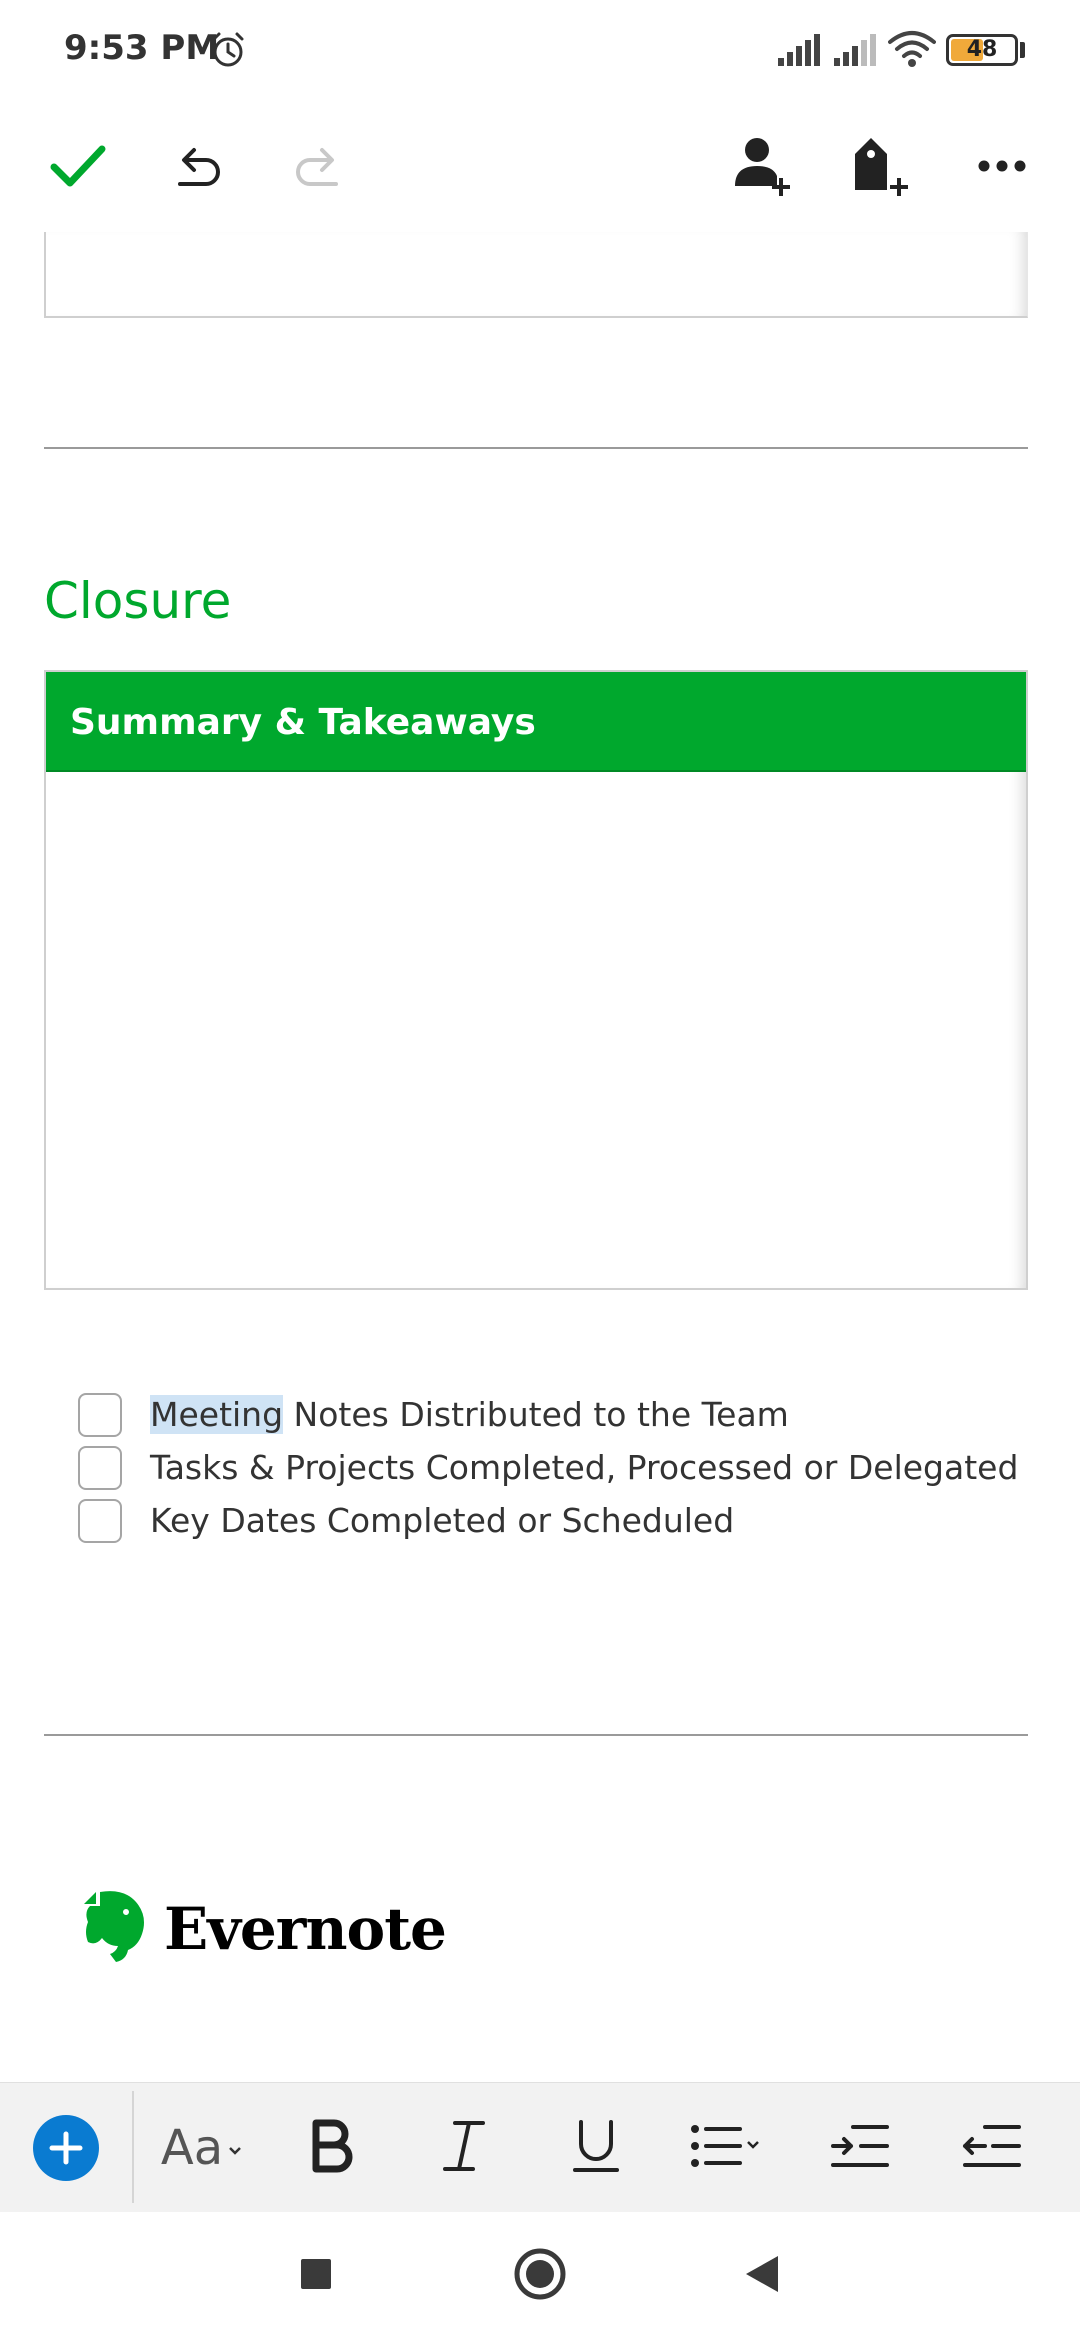  I want to click on back-icon, so click(762, 2276).